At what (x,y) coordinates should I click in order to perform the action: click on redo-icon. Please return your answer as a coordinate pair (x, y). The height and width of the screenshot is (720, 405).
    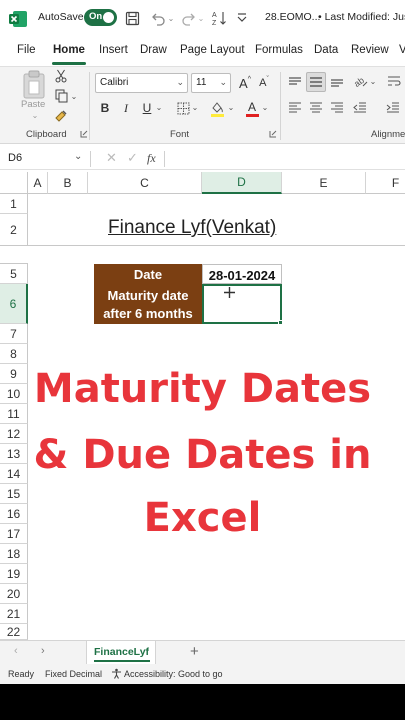
    Looking at the image, I should click on (188, 18).